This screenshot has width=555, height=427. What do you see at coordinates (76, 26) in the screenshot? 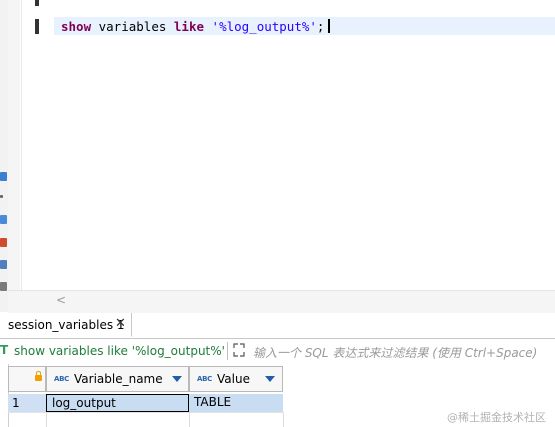
I see `keyword-show: show` at bounding box center [76, 26].